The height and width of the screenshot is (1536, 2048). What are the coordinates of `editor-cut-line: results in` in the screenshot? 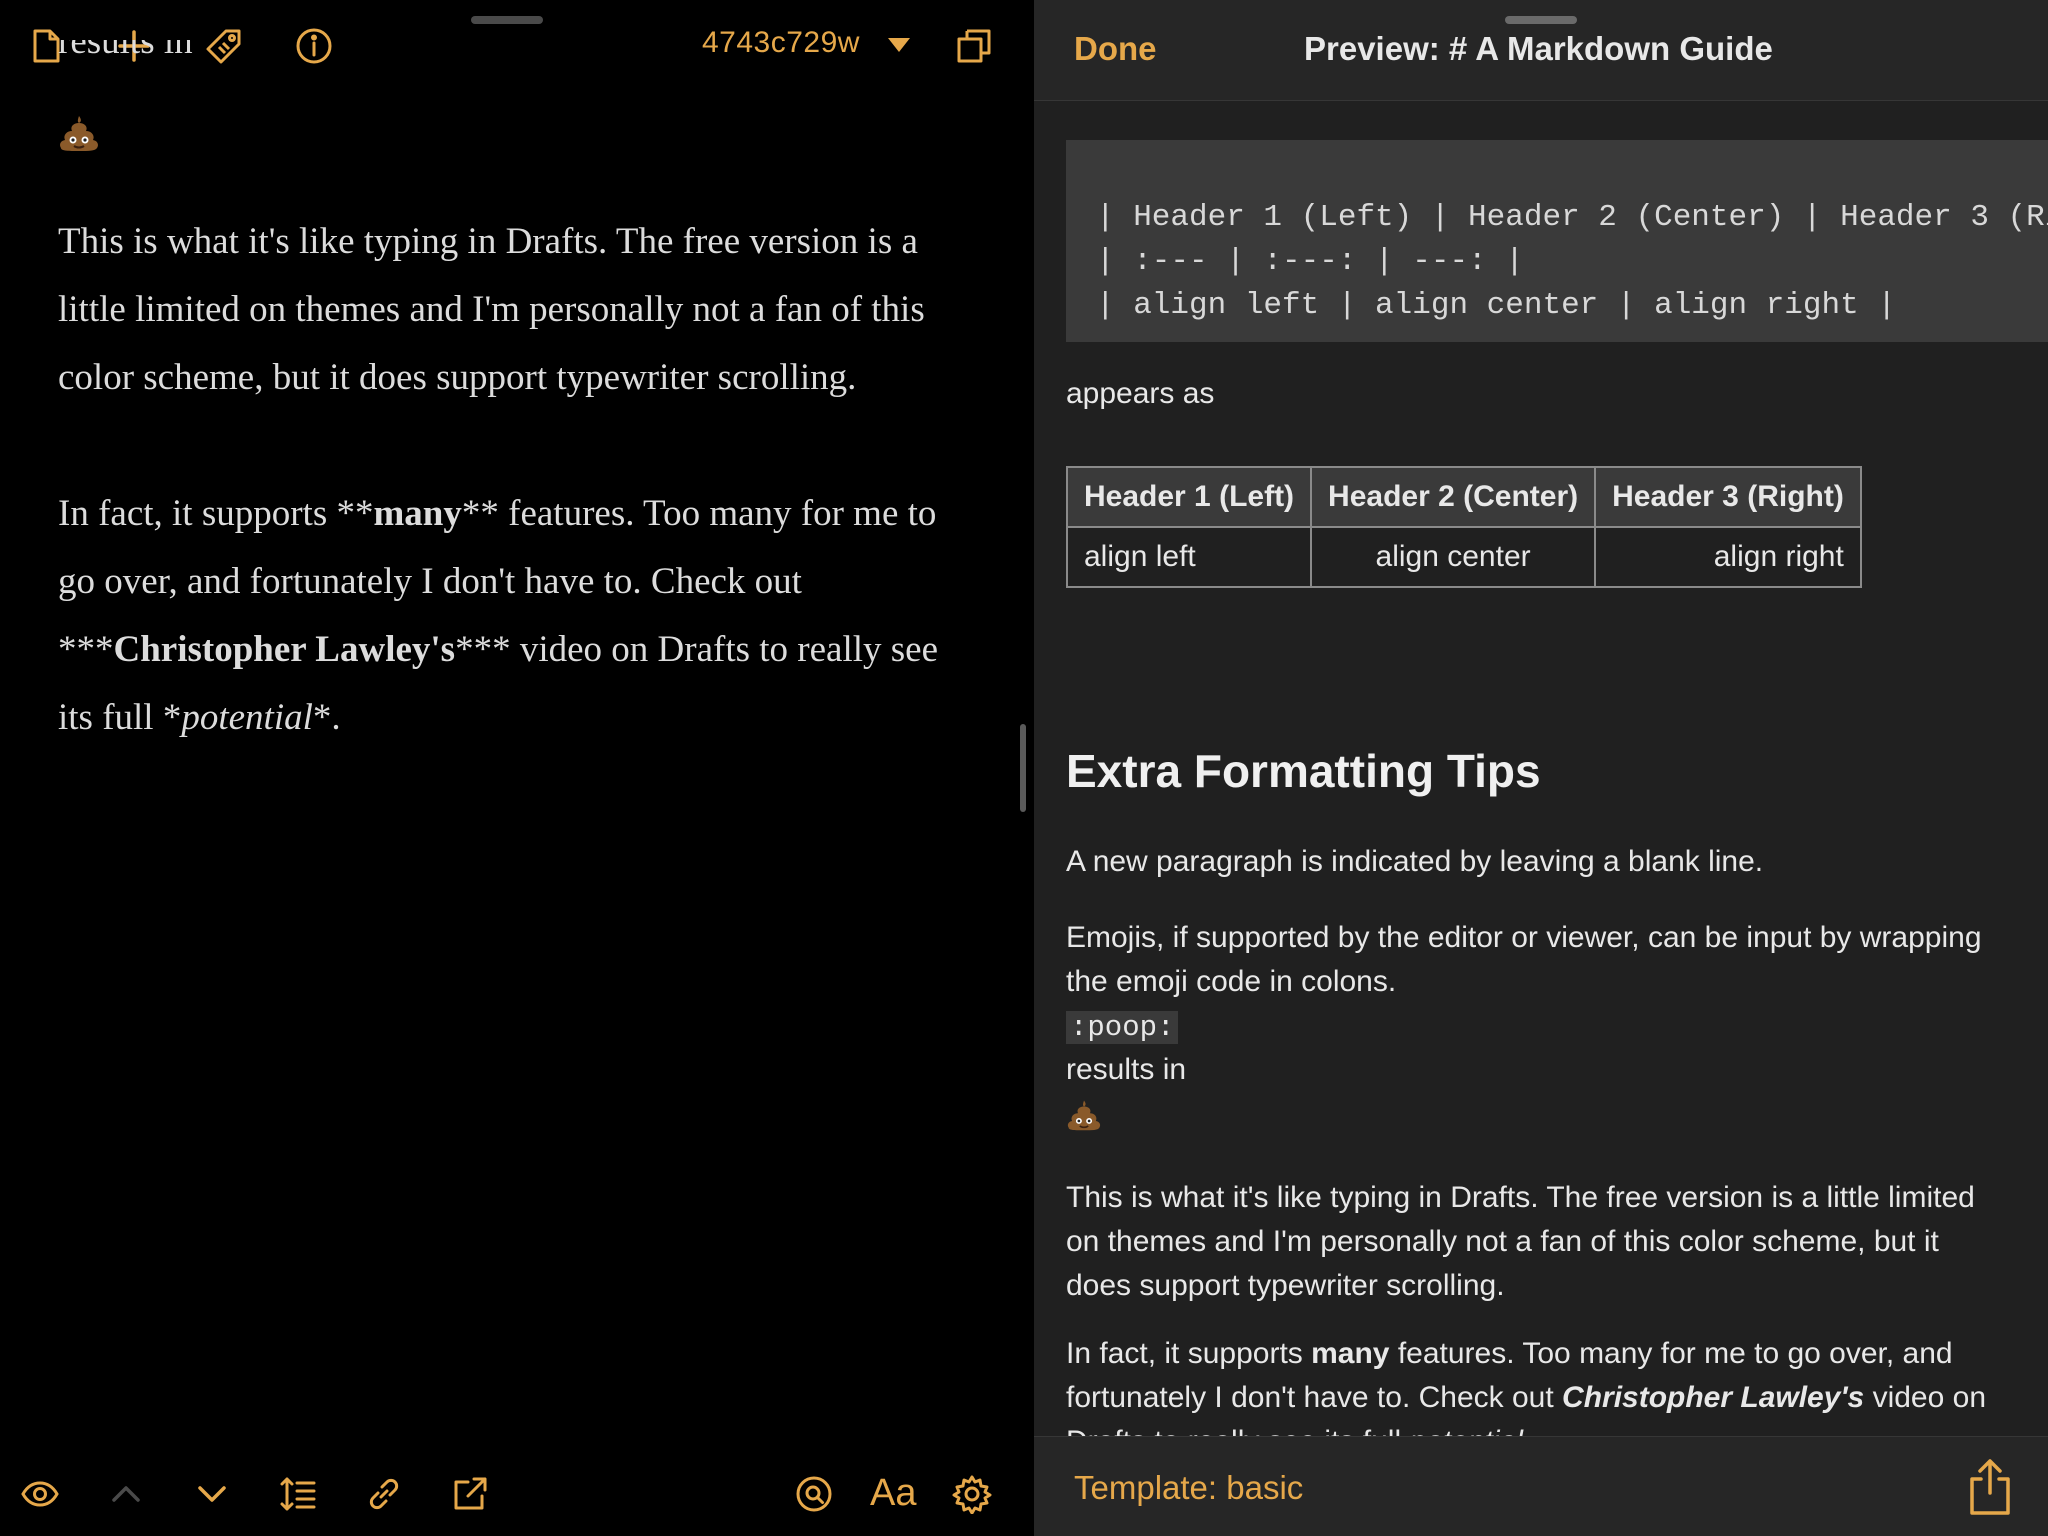 It's located at (125, 51).